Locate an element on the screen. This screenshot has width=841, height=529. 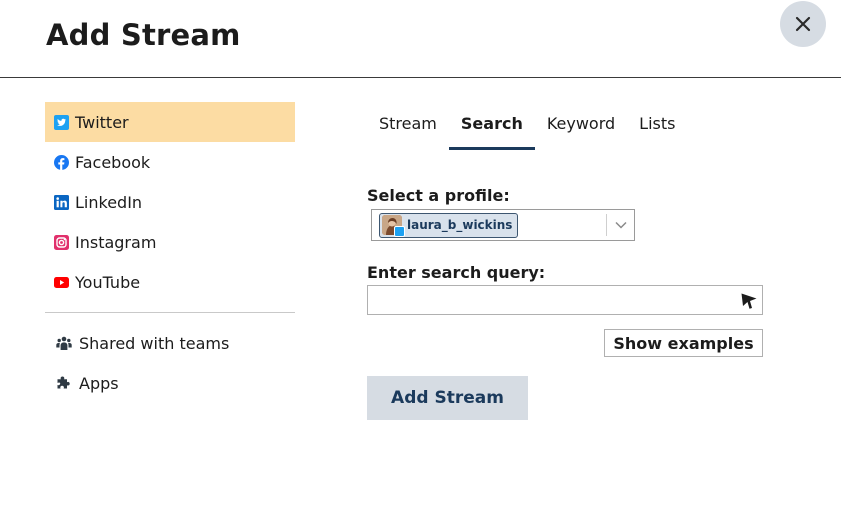
tab-stream: Stream is located at coordinates (408, 127).